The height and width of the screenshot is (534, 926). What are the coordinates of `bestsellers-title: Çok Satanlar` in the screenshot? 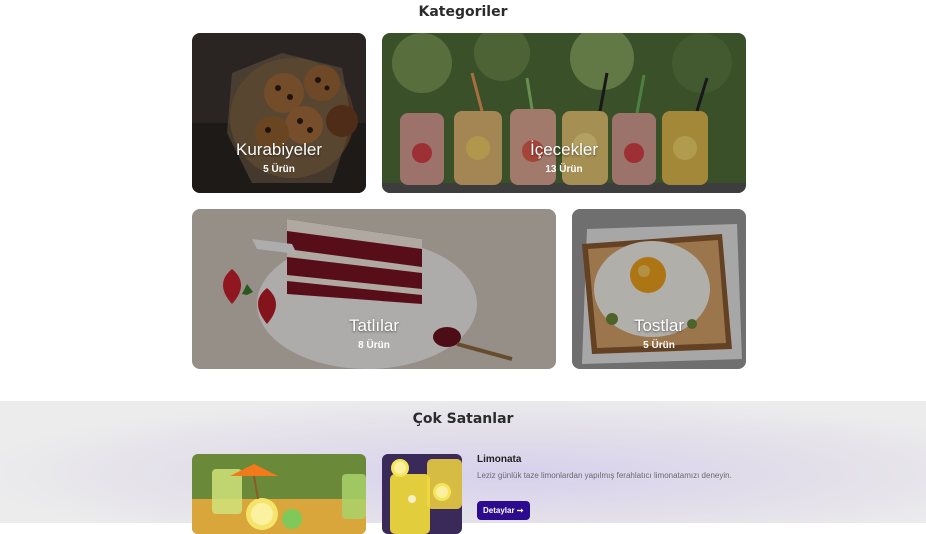 It's located at (463, 419).